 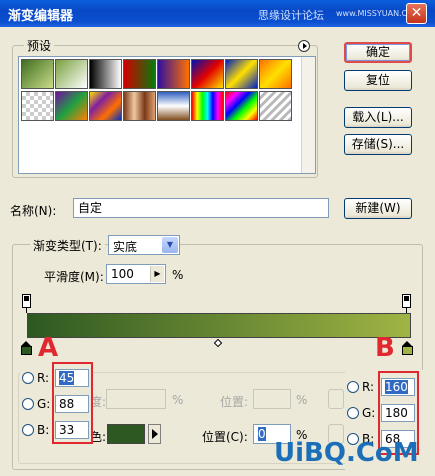 I want to click on b-radio-a, so click(x=28, y=430).